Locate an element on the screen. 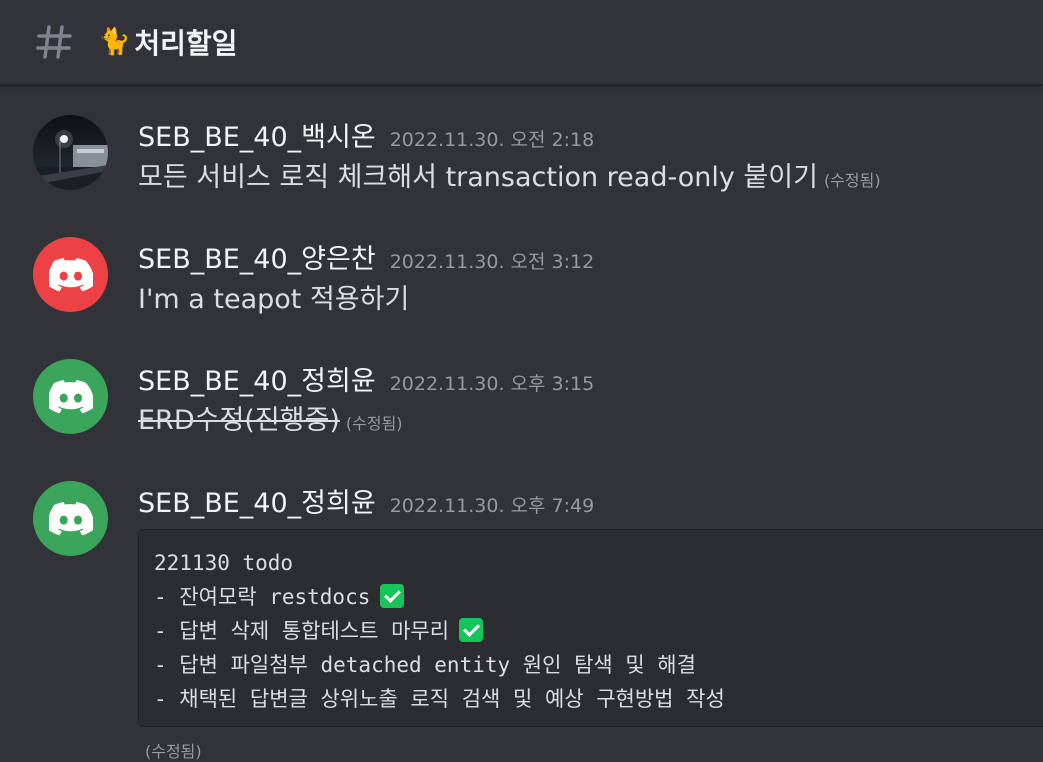  code-line: 221130 todo is located at coordinates (224, 563).